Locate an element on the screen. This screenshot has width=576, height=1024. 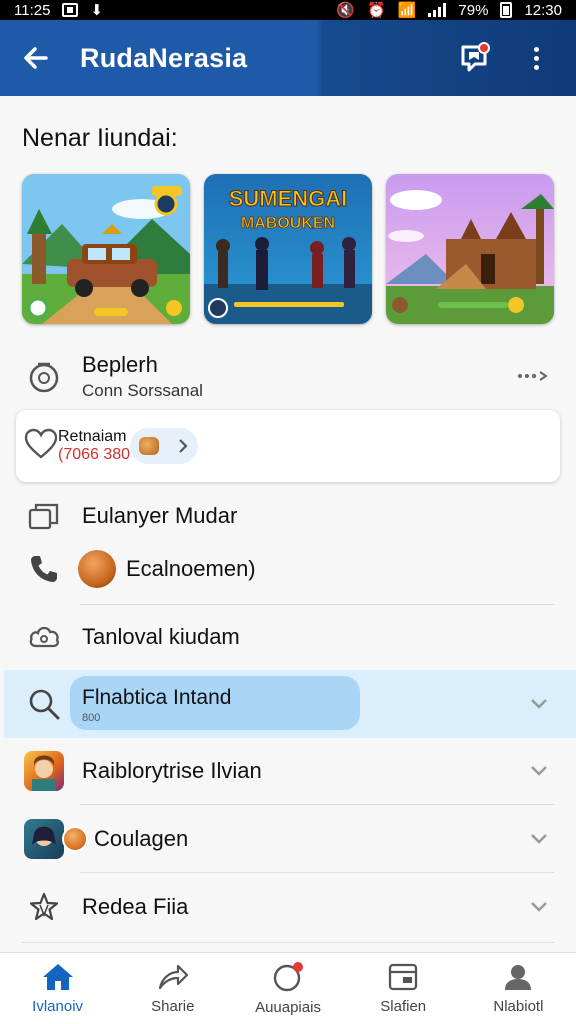
row-eulanyer-title: Eulanyer Mudar is located at coordinates (160, 515).